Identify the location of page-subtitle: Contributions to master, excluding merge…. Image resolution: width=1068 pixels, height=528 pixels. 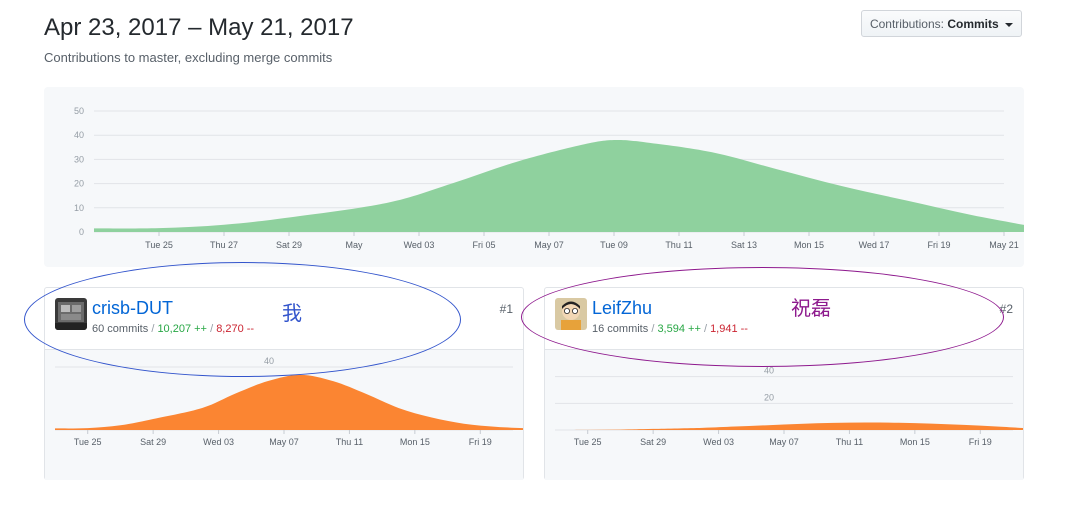
(188, 57).